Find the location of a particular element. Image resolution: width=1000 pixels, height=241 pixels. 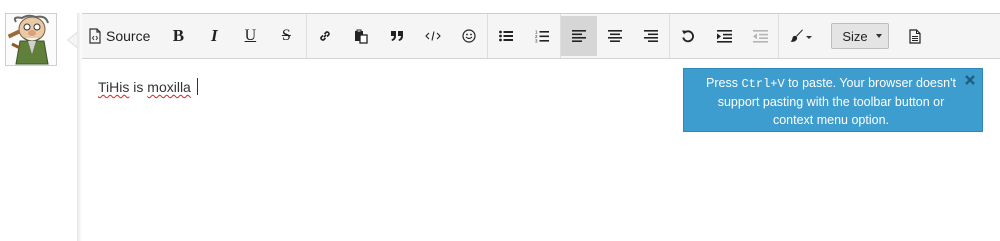

code-icon is located at coordinates (433, 36).